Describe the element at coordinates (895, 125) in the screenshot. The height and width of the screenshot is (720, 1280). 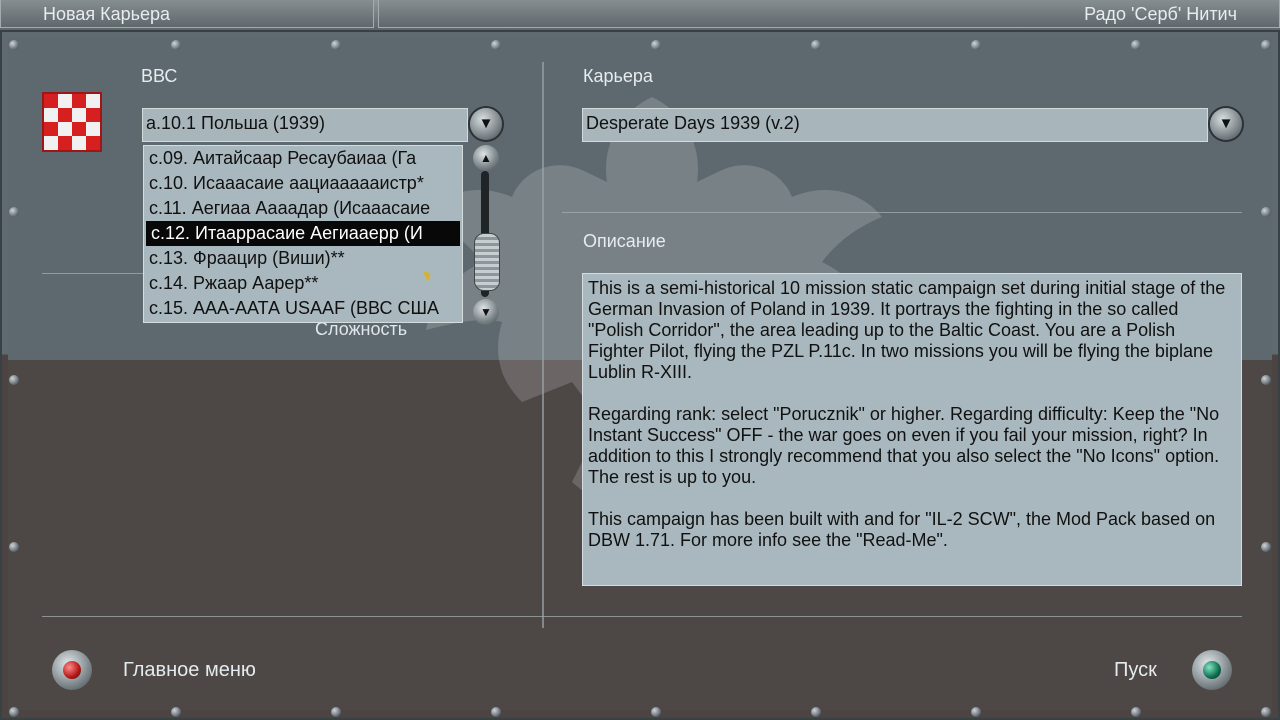
I see `career-select: Desperate Days 1939 (v.2)` at that location.